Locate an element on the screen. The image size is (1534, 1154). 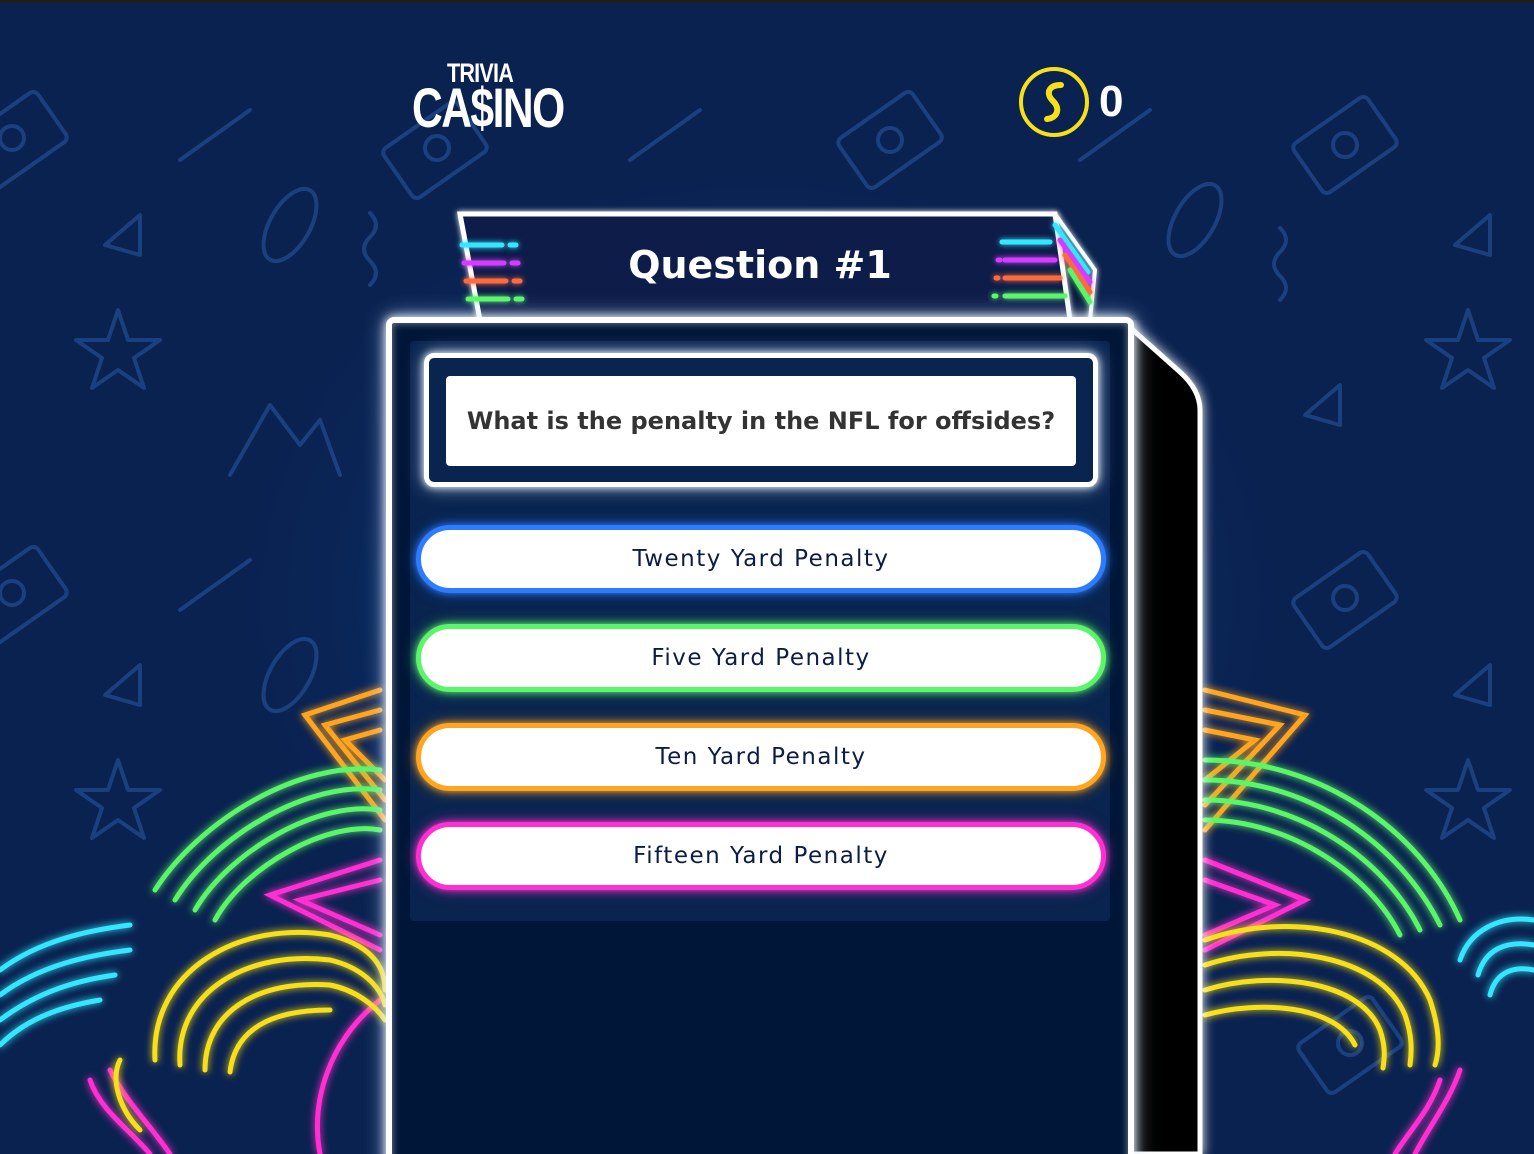
machine-side-panel is located at coordinates (1163, 737).